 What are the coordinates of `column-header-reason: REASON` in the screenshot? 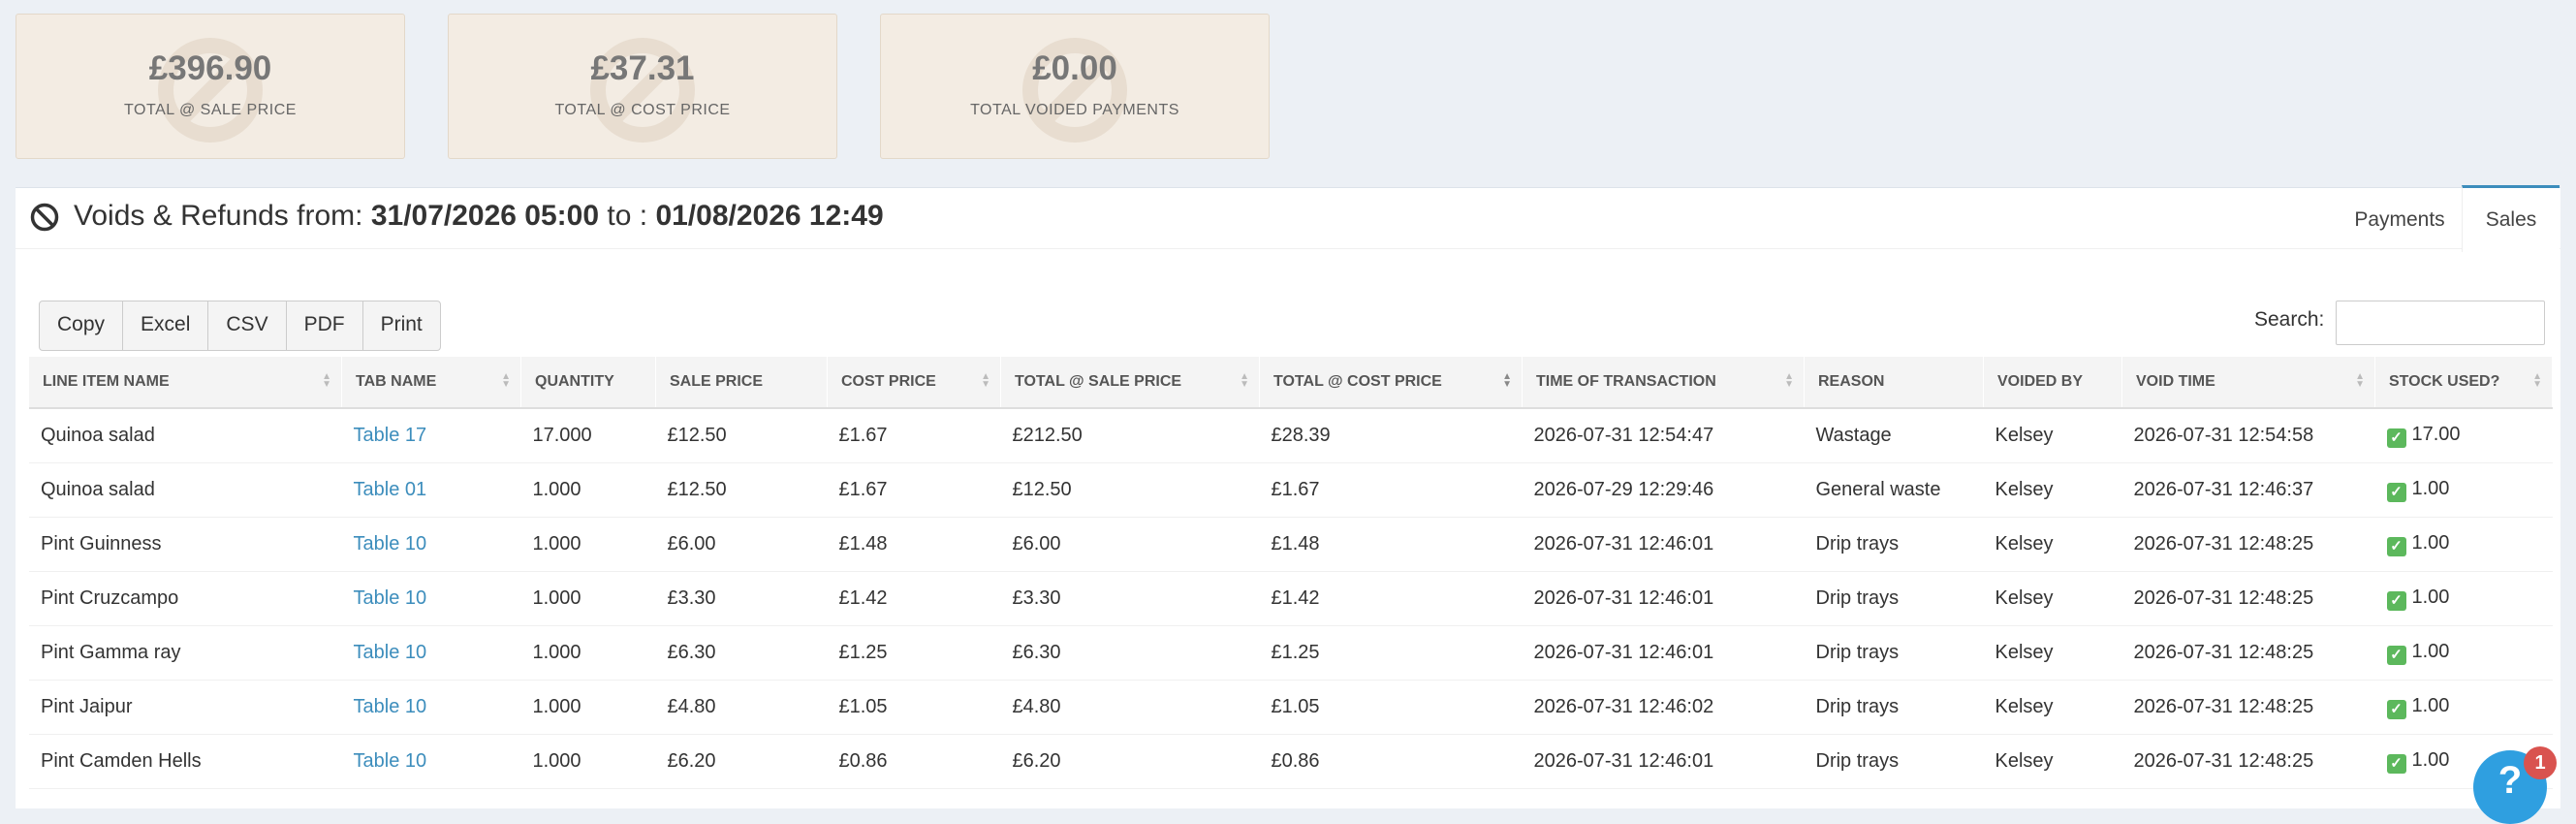 It's located at (1894, 383).